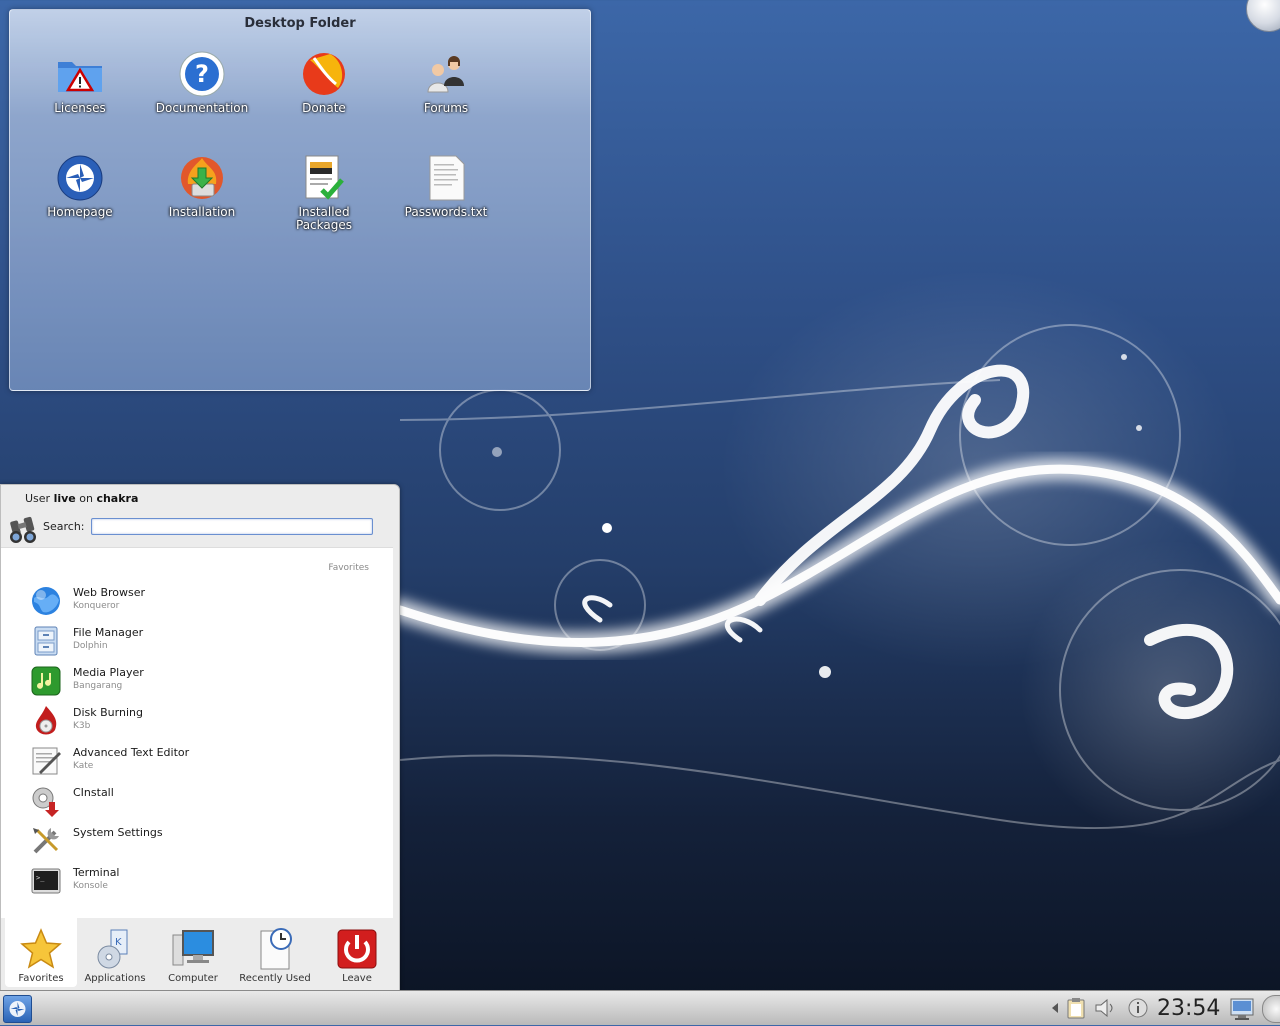 This screenshot has width=1280, height=1026. I want to click on tab-applications: K Applications, so click(115, 952).